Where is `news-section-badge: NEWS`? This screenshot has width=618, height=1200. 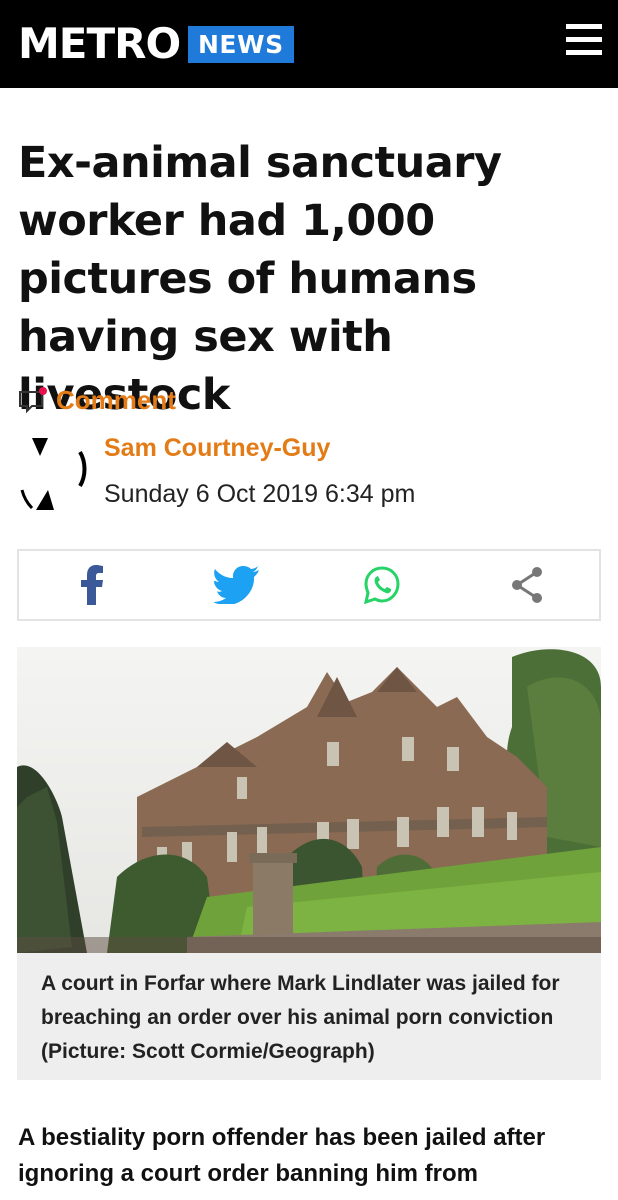
news-section-badge: NEWS is located at coordinates (241, 44).